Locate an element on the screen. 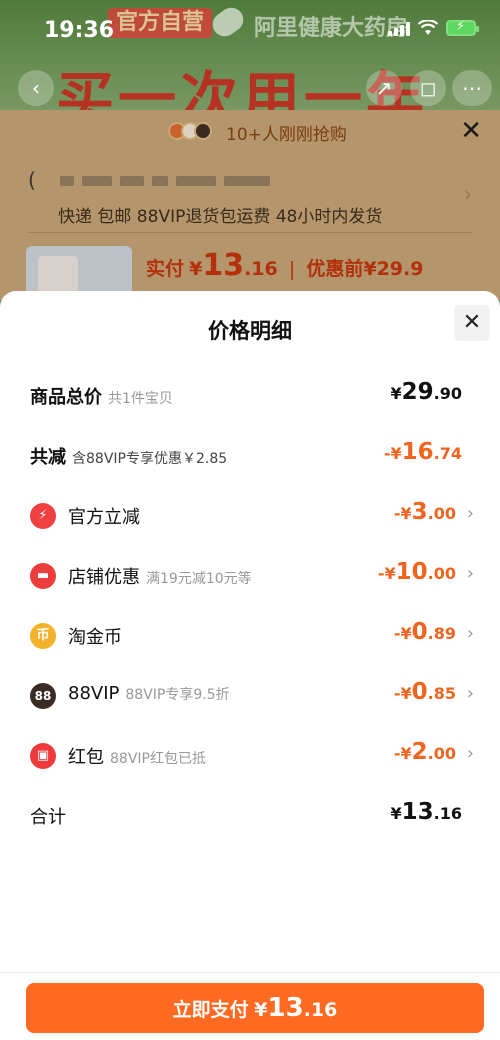 The height and width of the screenshot is (1040, 500). share-button: ↗ is located at coordinates (384, 88).